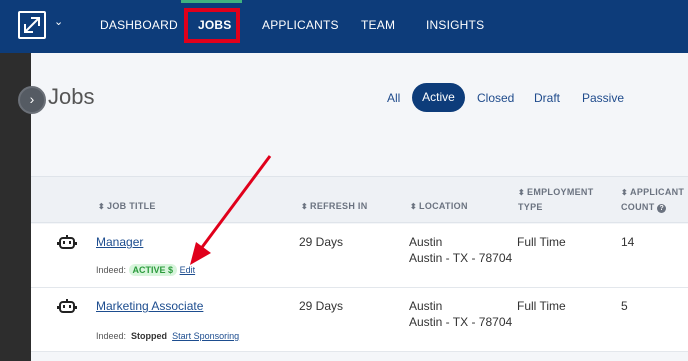 This screenshot has width=688, height=361. Describe the element at coordinates (439, 206) in the screenshot. I see `col-location: ⬍ LOCATION` at that location.